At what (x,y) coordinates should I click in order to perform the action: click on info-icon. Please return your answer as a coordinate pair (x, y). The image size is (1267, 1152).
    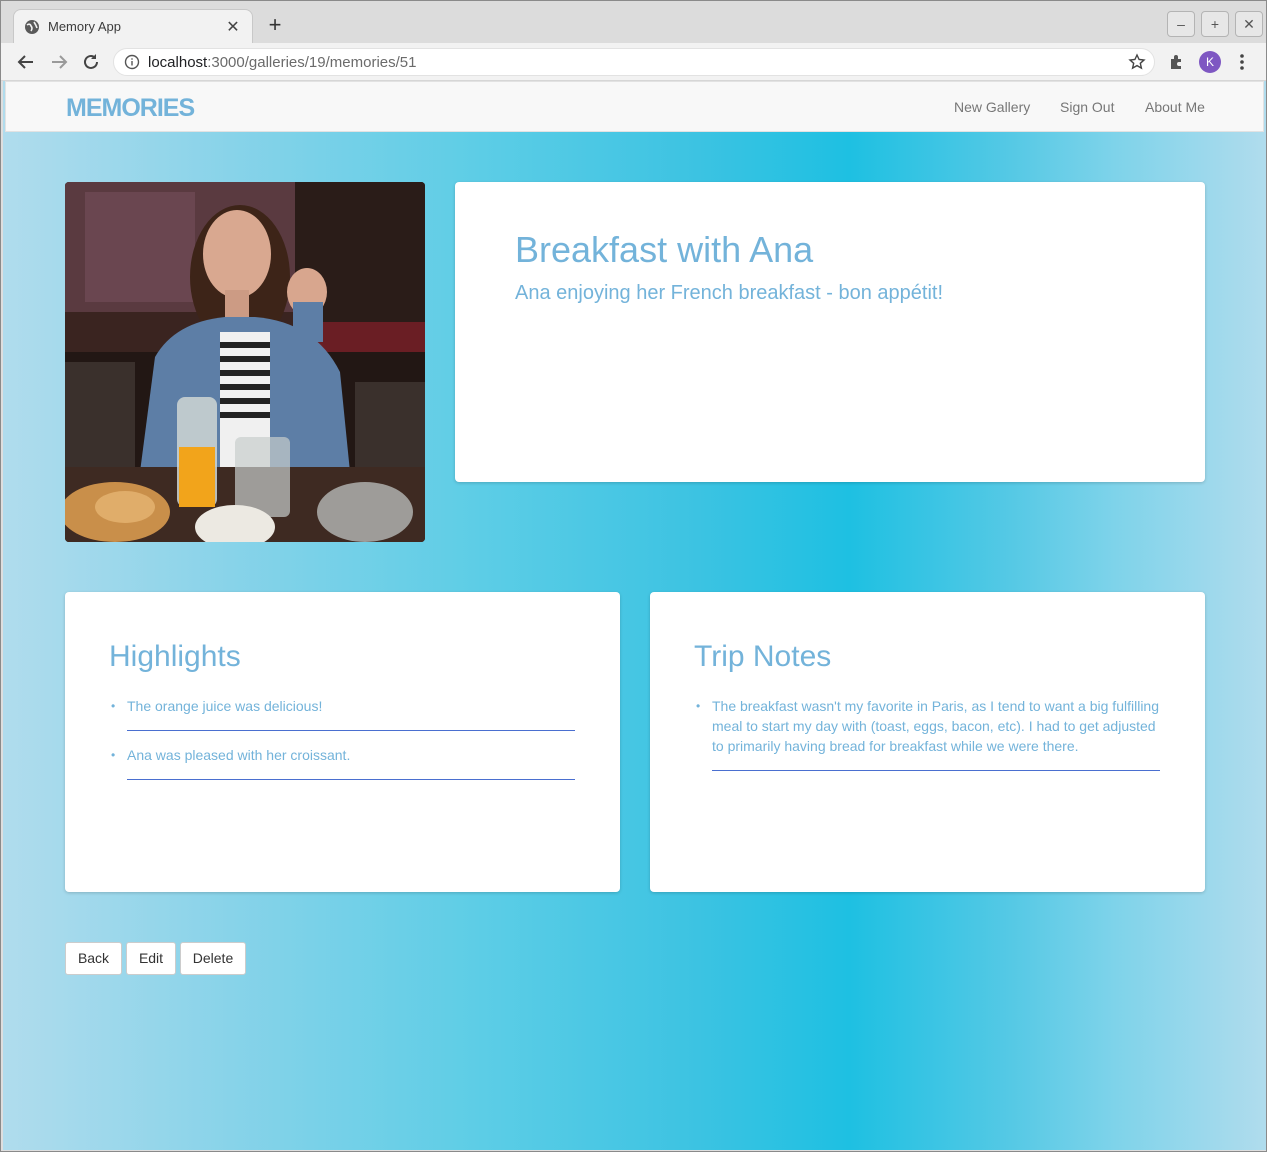
    Looking at the image, I should click on (132, 62).